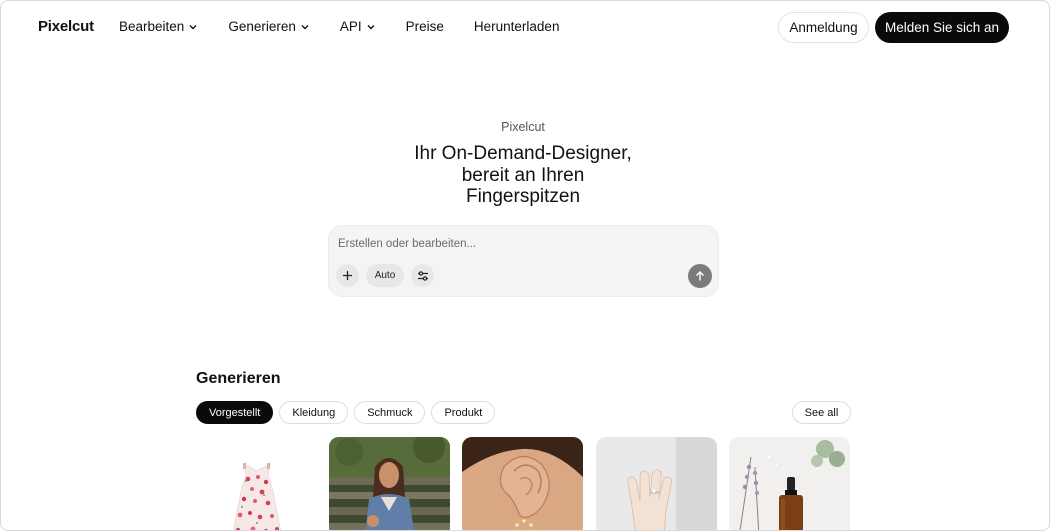 Image resolution: width=1050 pixels, height=531 pixels. Describe the element at coordinates (350, 26) in the screenshot. I see `menu-item-label: API` at that location.